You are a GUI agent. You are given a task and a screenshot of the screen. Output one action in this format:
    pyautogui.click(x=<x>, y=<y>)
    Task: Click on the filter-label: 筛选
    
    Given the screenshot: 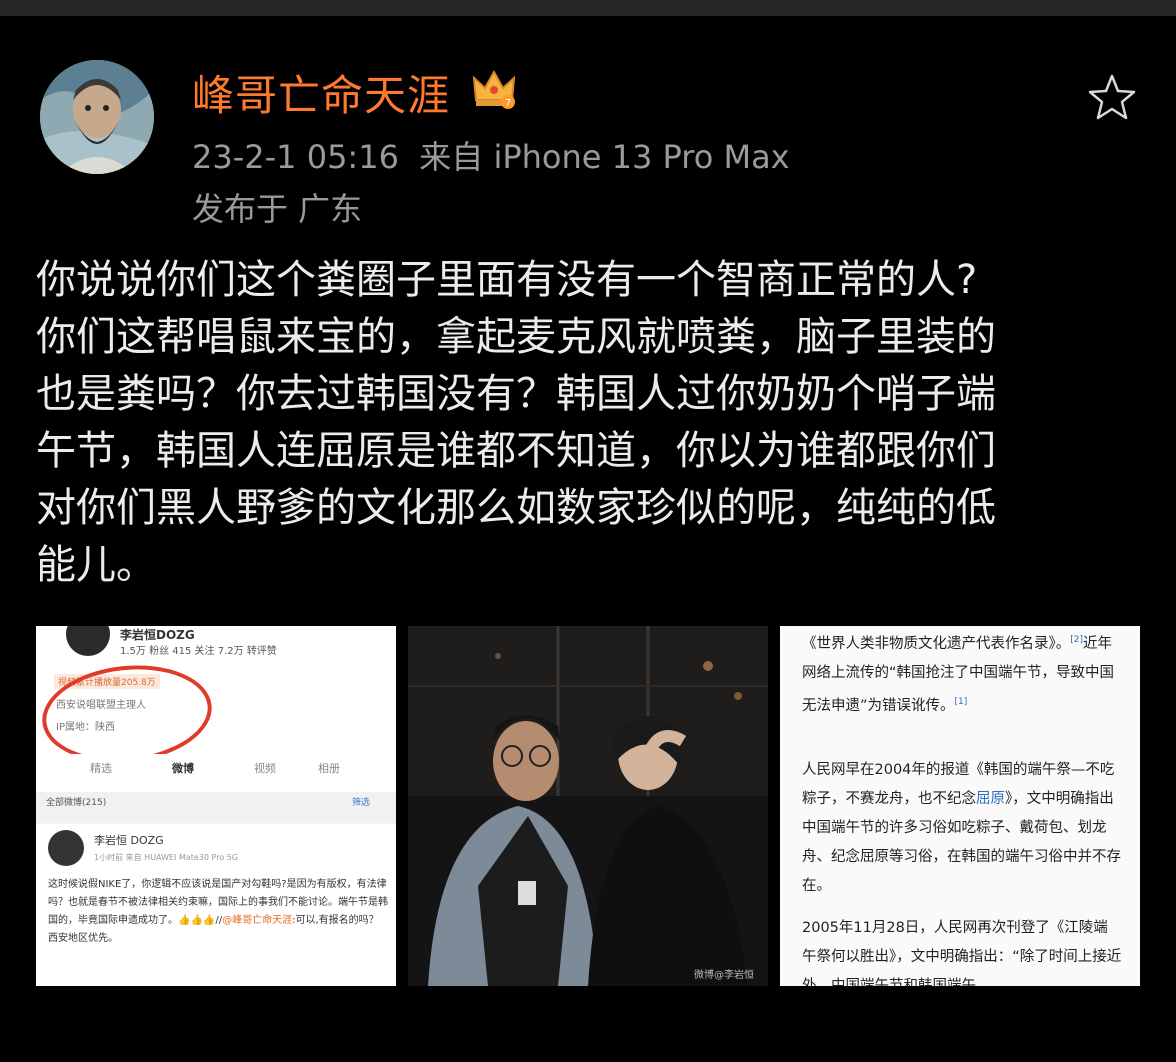 What is the action you would take?
    pyautogui.click(x=361, y=803)
    